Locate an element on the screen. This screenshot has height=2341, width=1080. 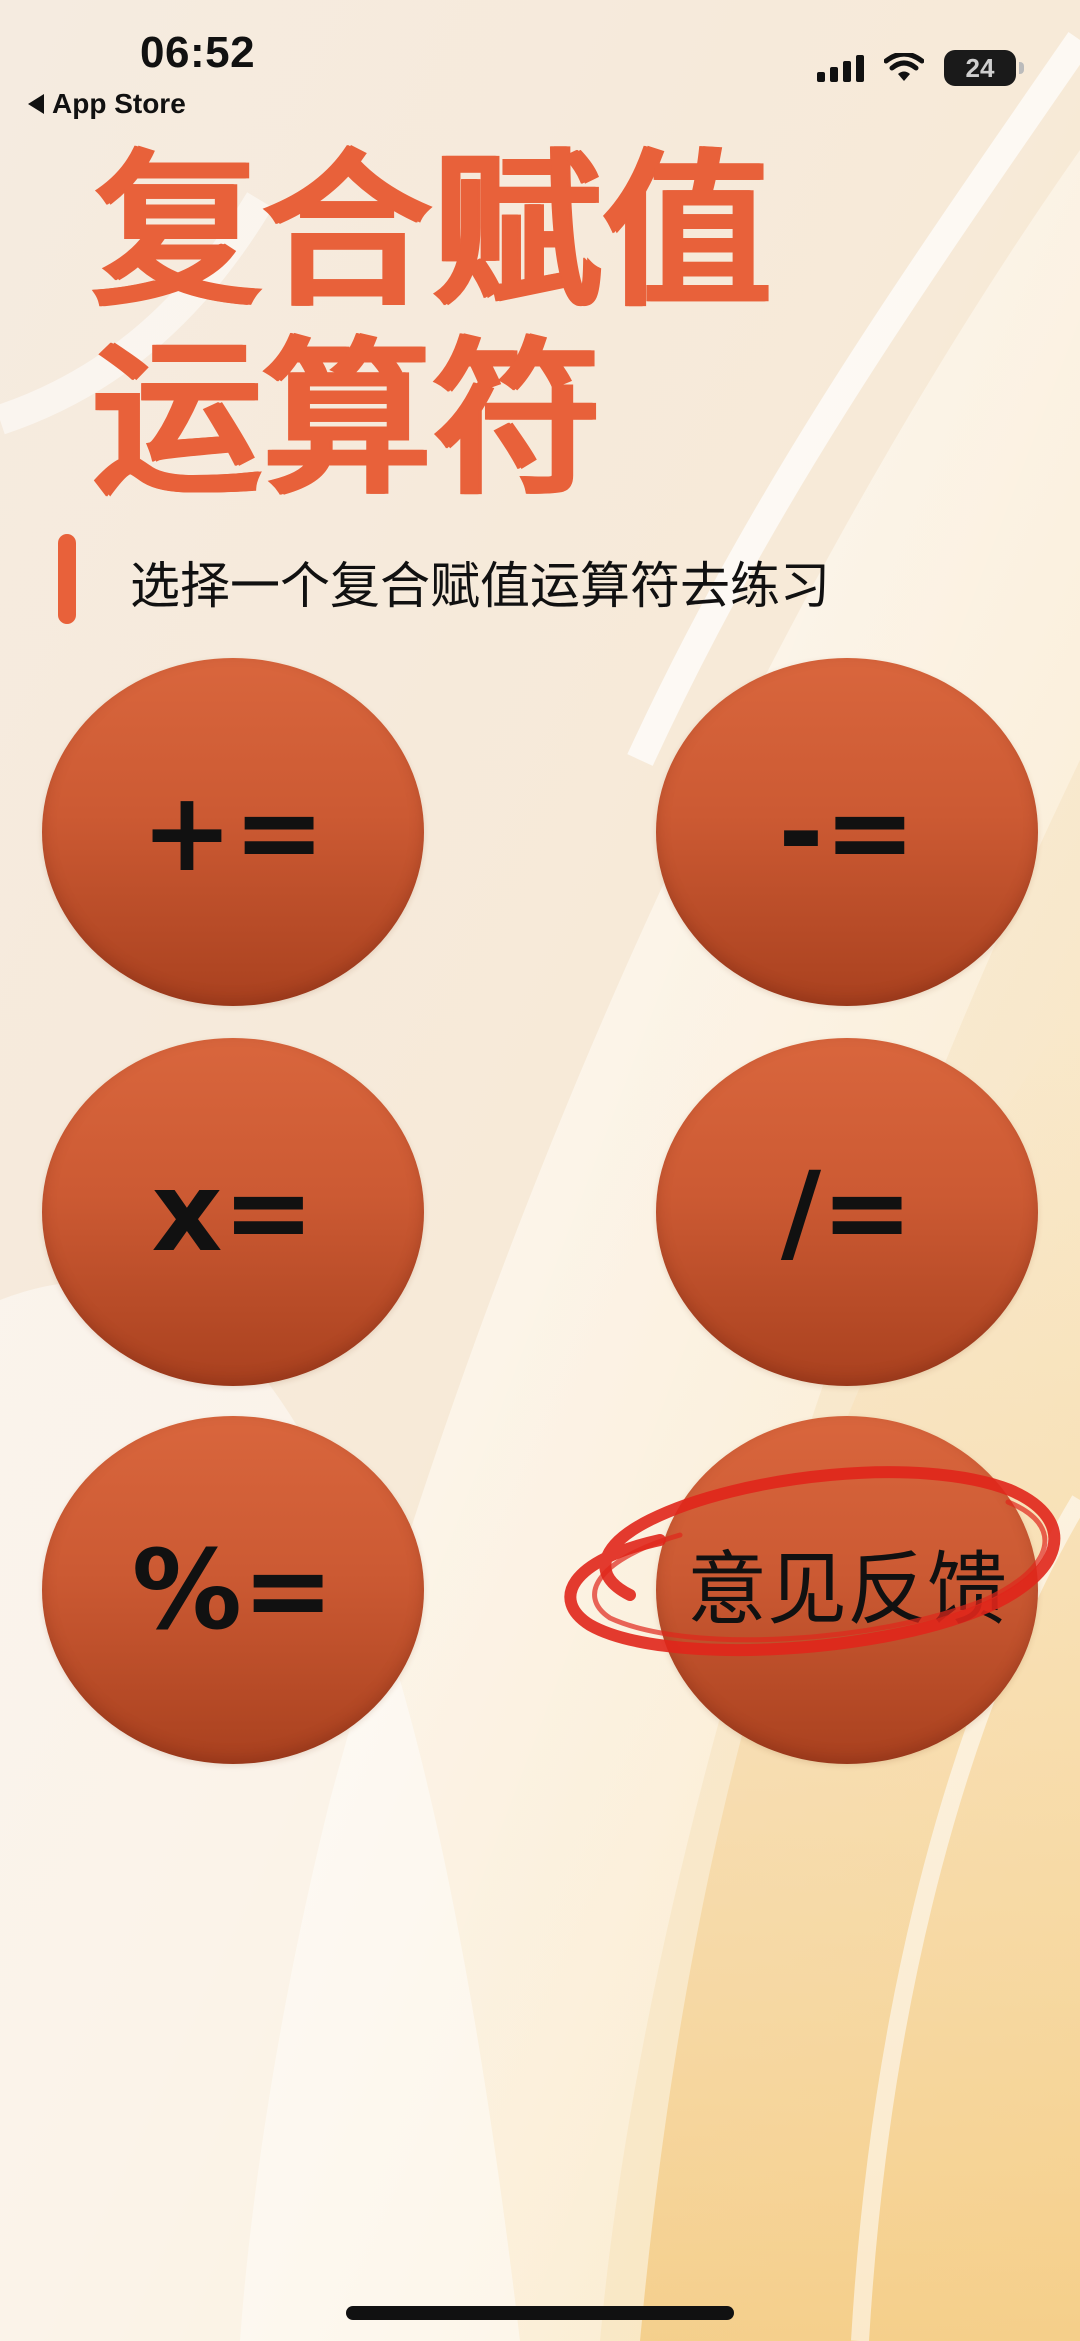
divide-assign-button: /= is located at coordinates (847, 1212).